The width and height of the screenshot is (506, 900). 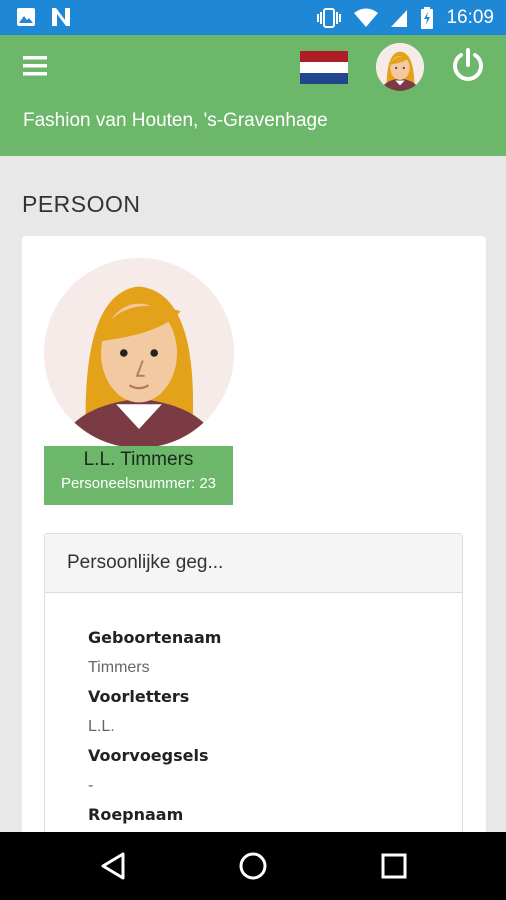 What do you see at coordinates (366, 17) in the screenshot?
I see `wifi-icon` at bounding box center [366, 17].